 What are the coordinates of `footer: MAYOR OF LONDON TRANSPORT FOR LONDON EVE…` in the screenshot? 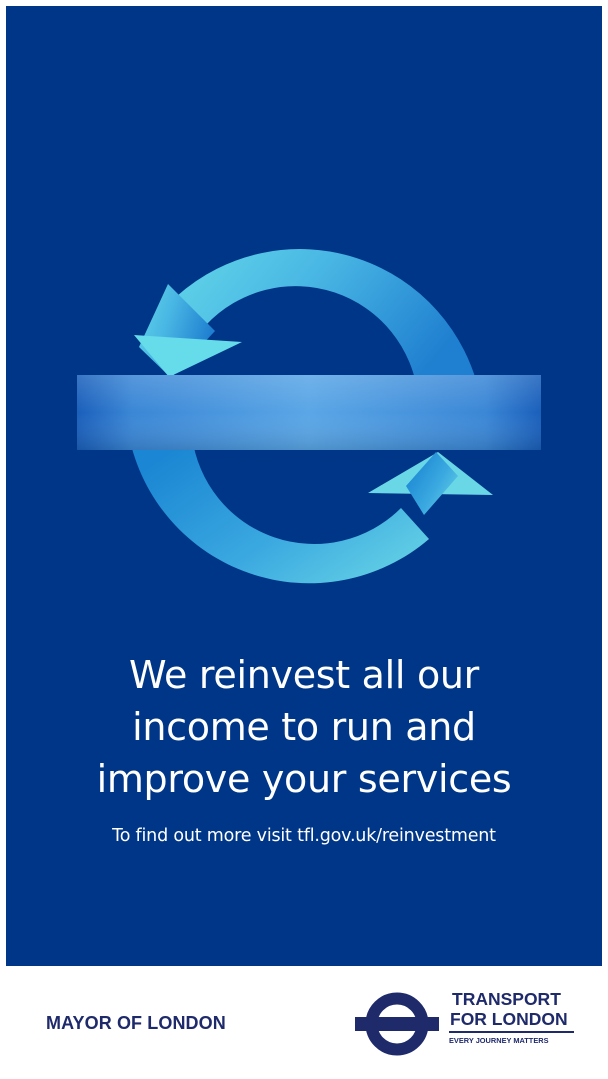 It's located at (304, 1022).